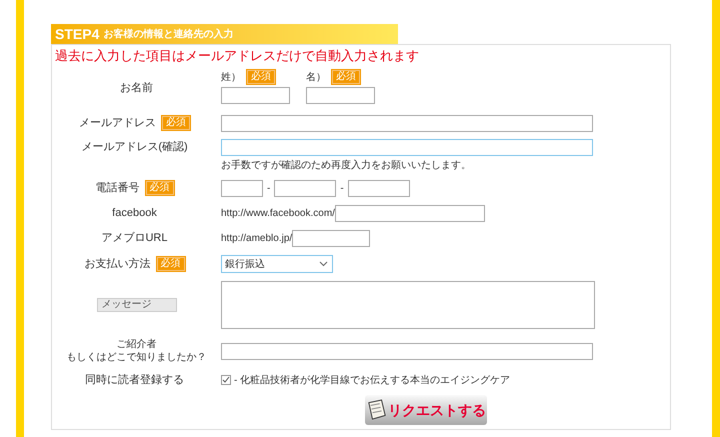 The height and width of the screenshot is (437, 720). What do you see at coordinates (136, 88) in the screenshot?
I see `field-label: お名前` at bounding box center [136, 88].